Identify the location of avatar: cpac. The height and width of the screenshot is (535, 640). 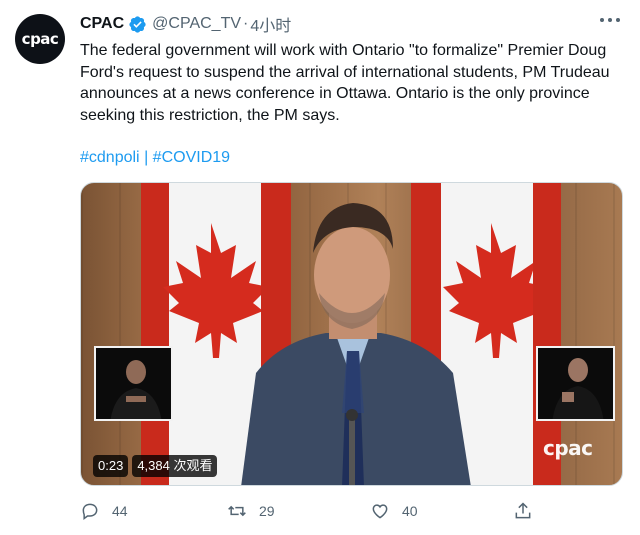
(40, 39).